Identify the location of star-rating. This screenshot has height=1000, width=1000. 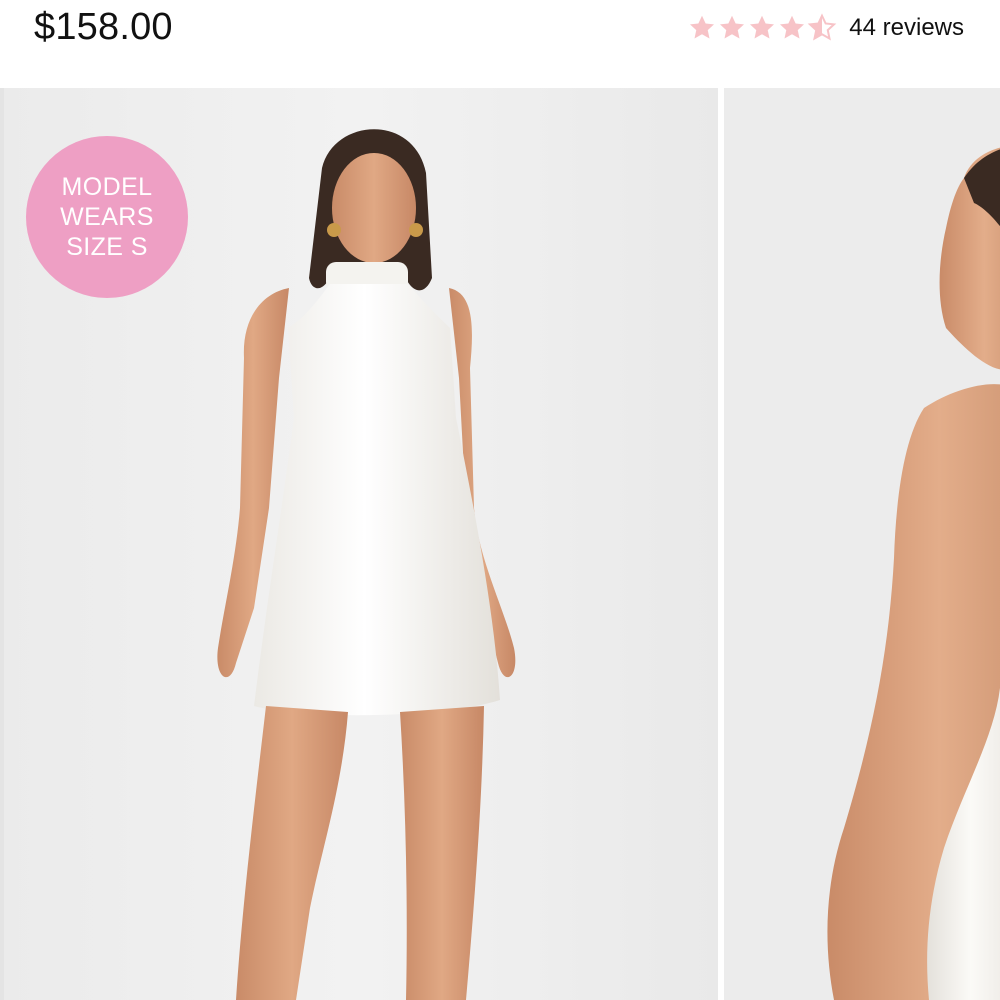
(762, 28).